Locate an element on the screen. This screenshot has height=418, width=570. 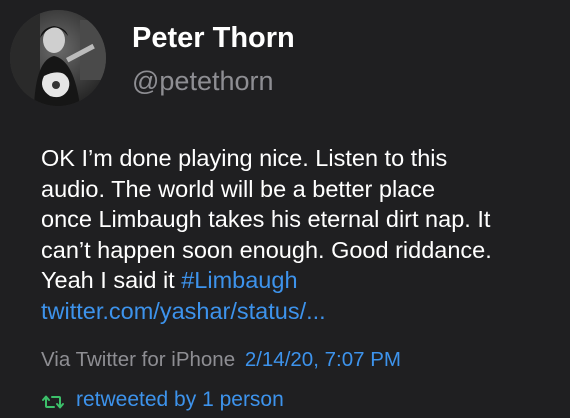
hashtag-link: #Limbaugh is located at coordinates (239, 280).